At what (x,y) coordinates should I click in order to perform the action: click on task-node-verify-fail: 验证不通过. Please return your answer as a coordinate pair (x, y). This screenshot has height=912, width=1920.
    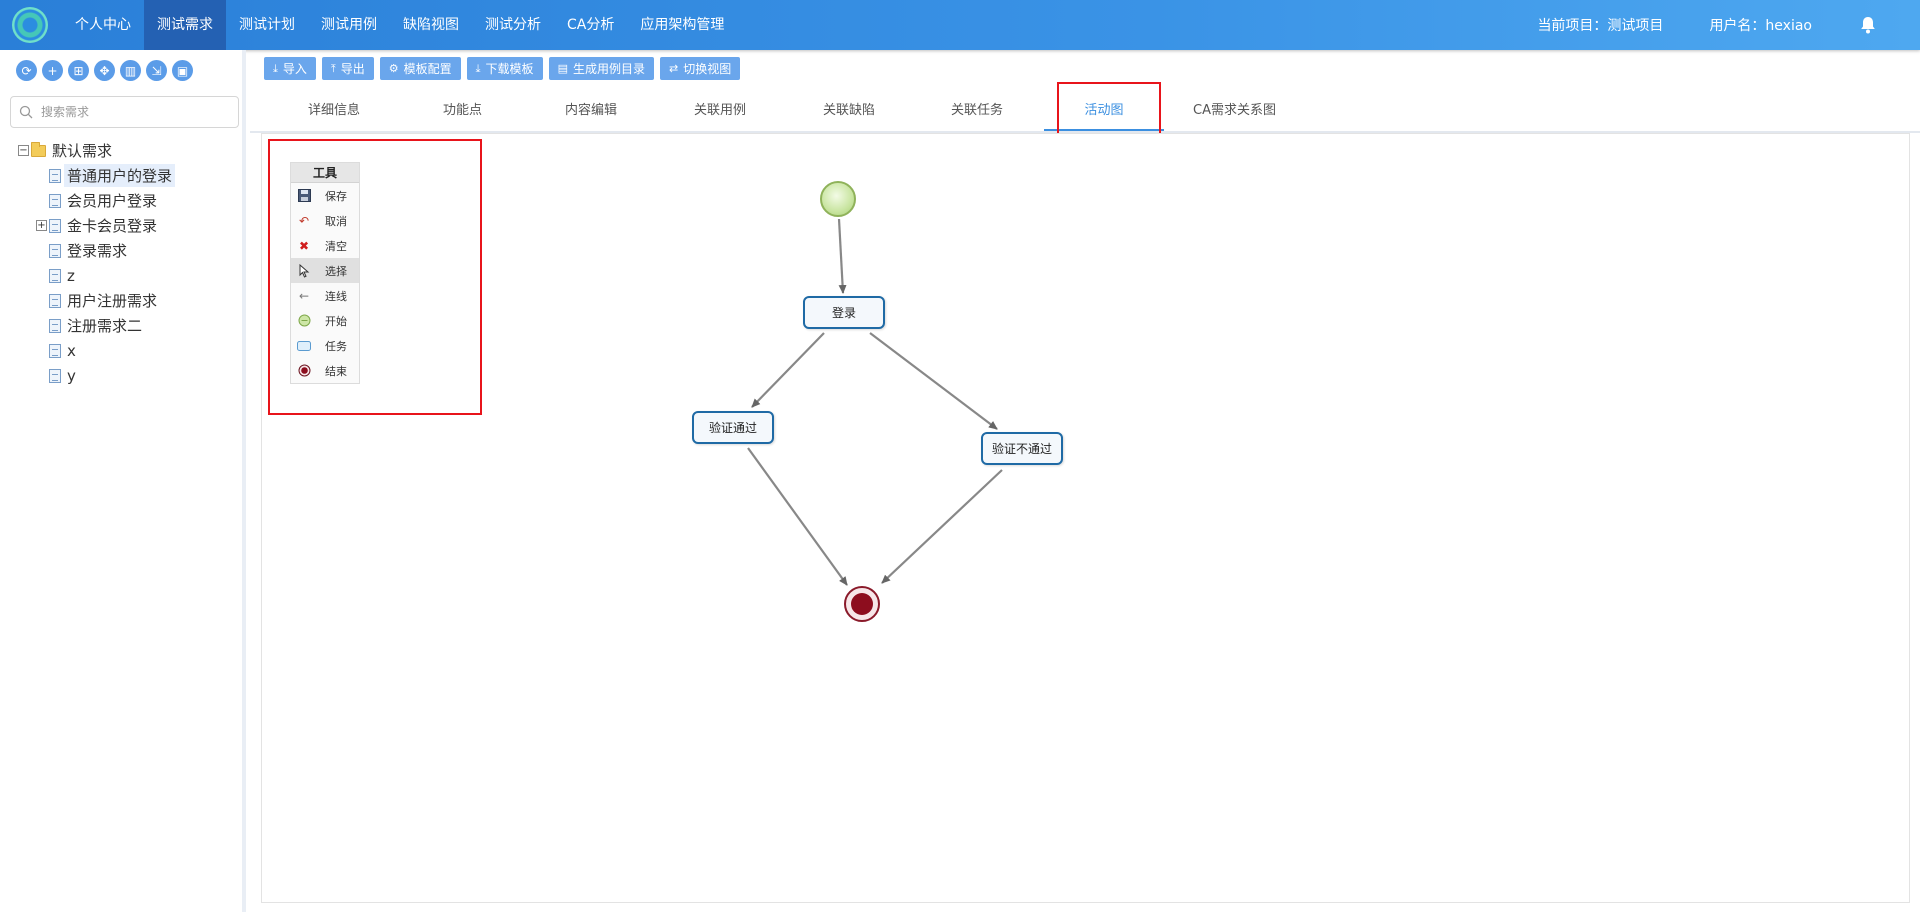
    Looking at the image, I should click on (1022, 448).